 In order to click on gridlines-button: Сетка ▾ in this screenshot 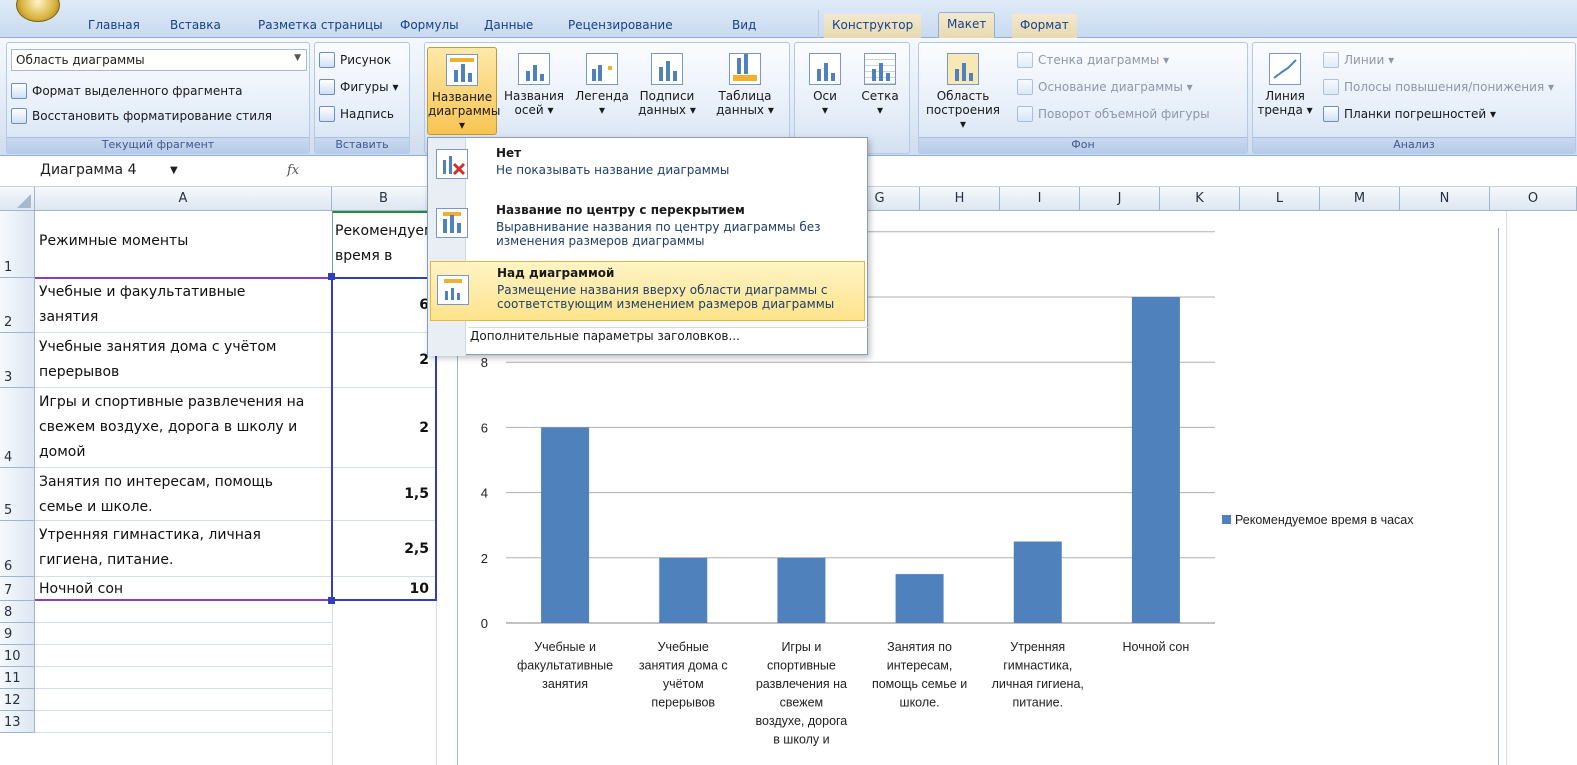, I will do `click(880, 91)`.